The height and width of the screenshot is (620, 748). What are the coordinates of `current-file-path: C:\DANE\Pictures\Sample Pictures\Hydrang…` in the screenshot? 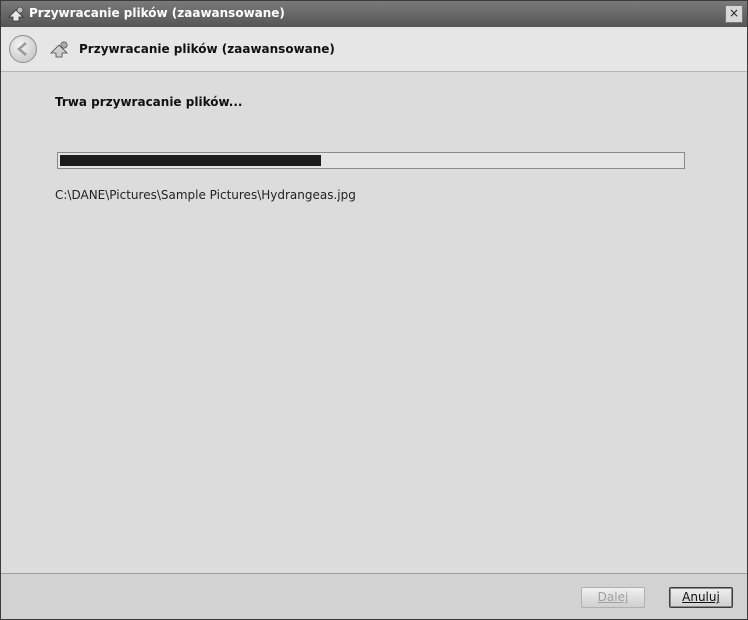 It's located at (205, 195).